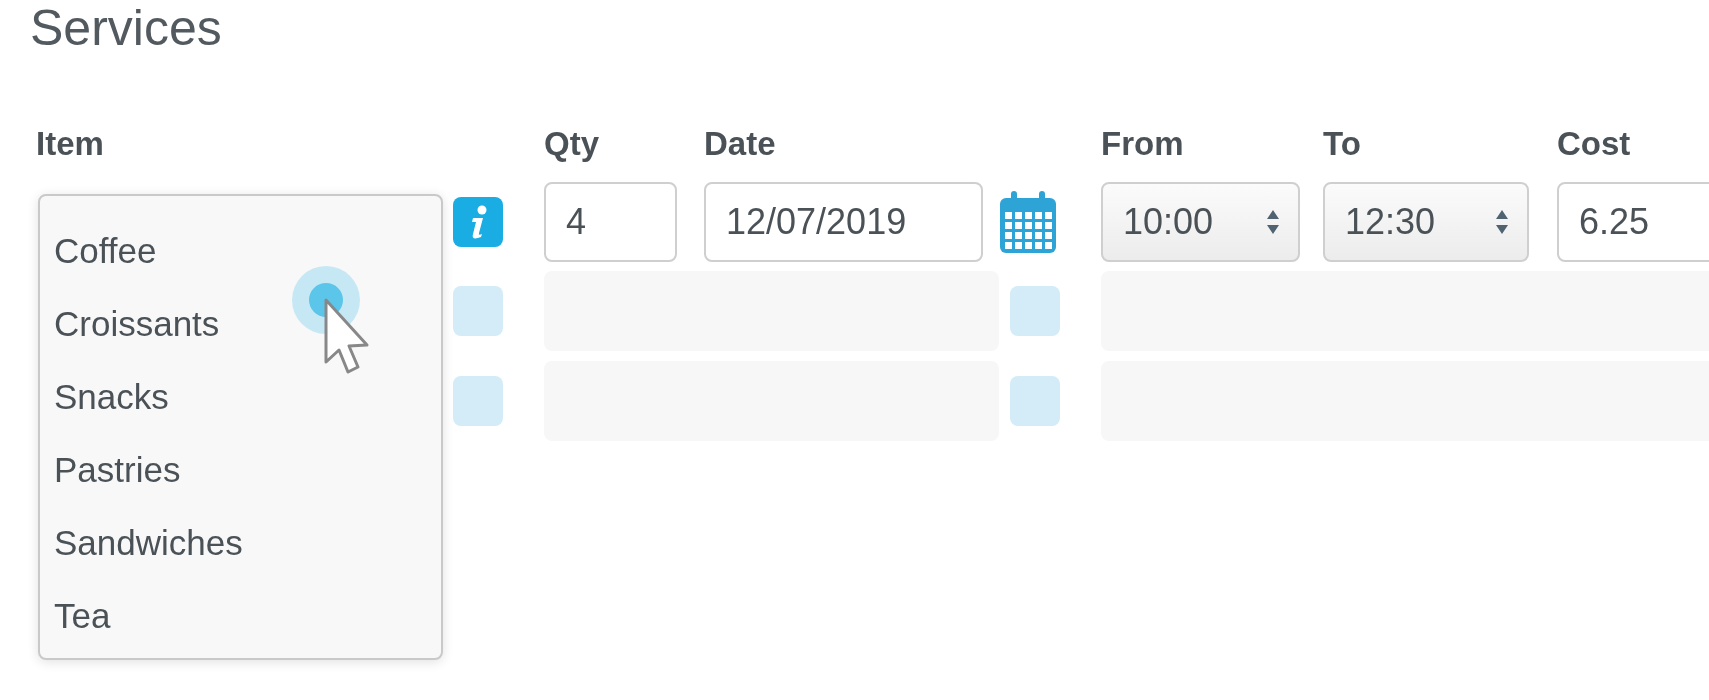  Describe the element at coordinates (105, 250) in the screenshot. I see `dropdown-option: Coffee` at that location.